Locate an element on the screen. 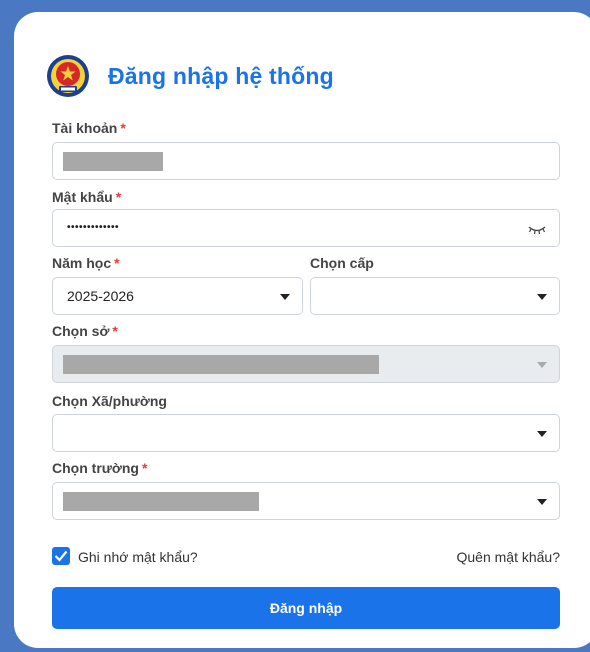 This screenshot has height=652, width=590. school-label: Chọn trường * is located at coordinates (99, 468).